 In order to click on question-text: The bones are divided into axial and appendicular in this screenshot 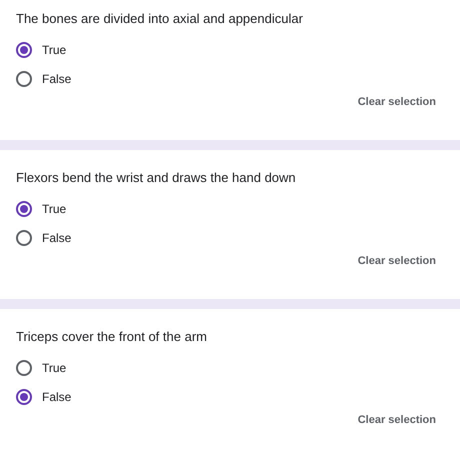, I will do `click(160, 19)`.